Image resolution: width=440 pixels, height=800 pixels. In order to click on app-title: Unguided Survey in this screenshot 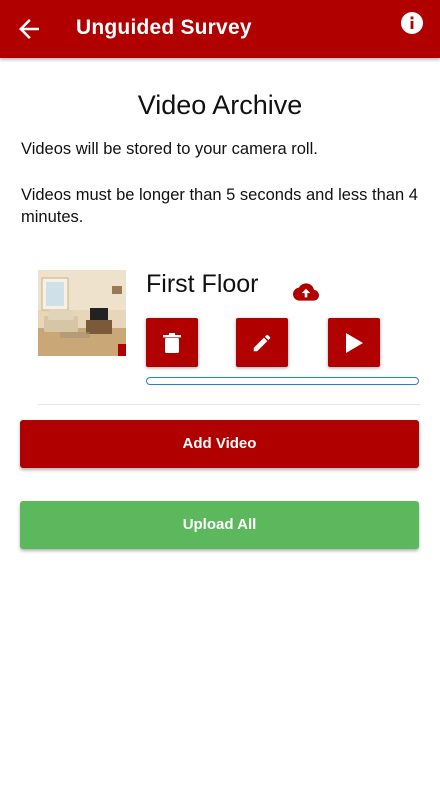, I will do `click(164, 27)`.